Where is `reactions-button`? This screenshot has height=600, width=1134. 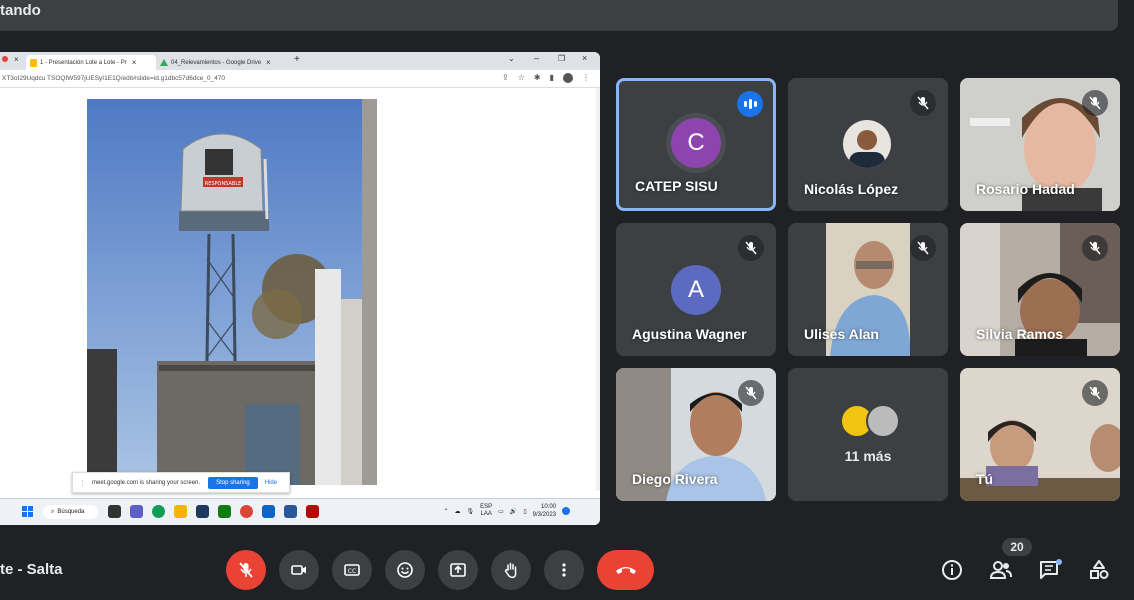 reactions-button is located at coordinates (405, 570).